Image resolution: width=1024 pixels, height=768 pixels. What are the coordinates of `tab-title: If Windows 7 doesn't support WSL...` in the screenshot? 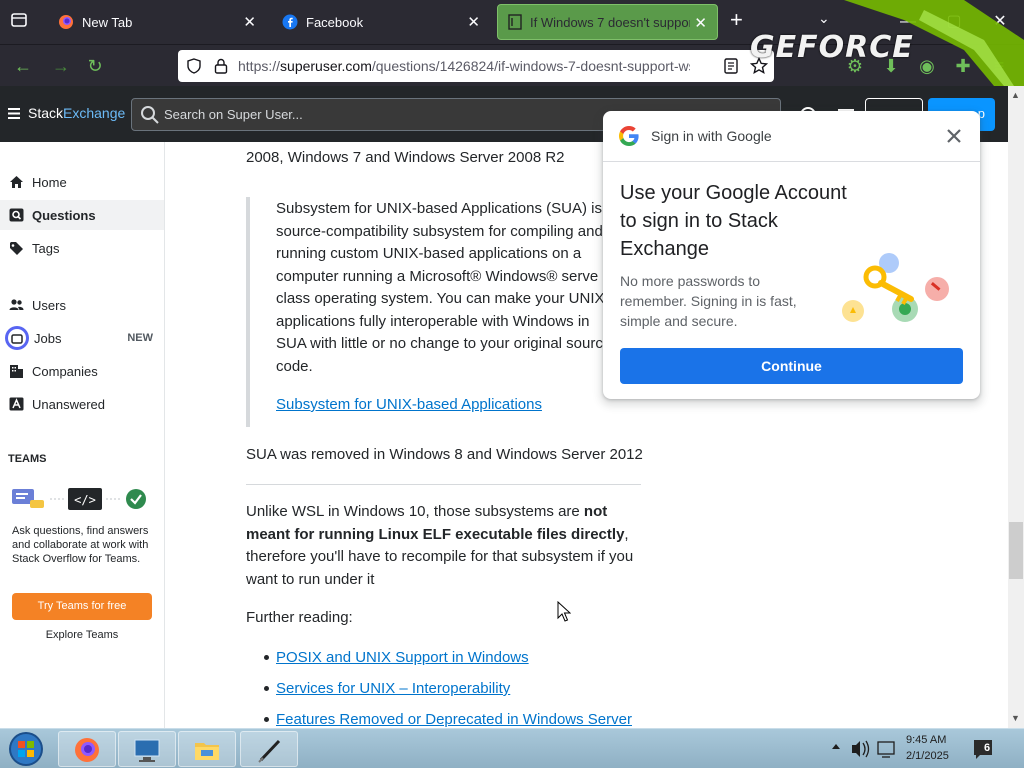 It's located at (610, 22).